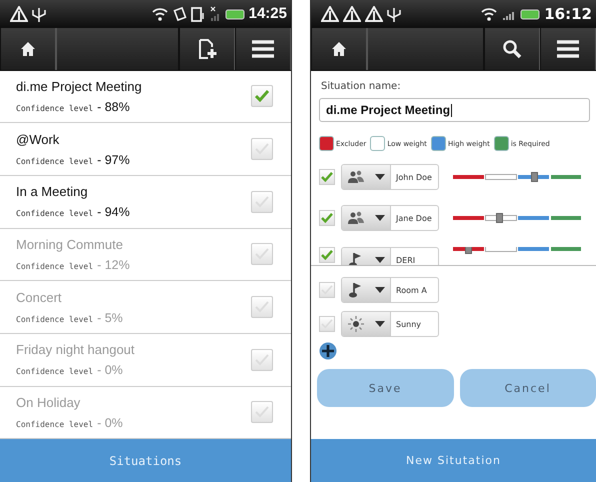  Describe the element at coordinates (568, 14) in the screenshot. I see `clock-time: 16:12` at that location.